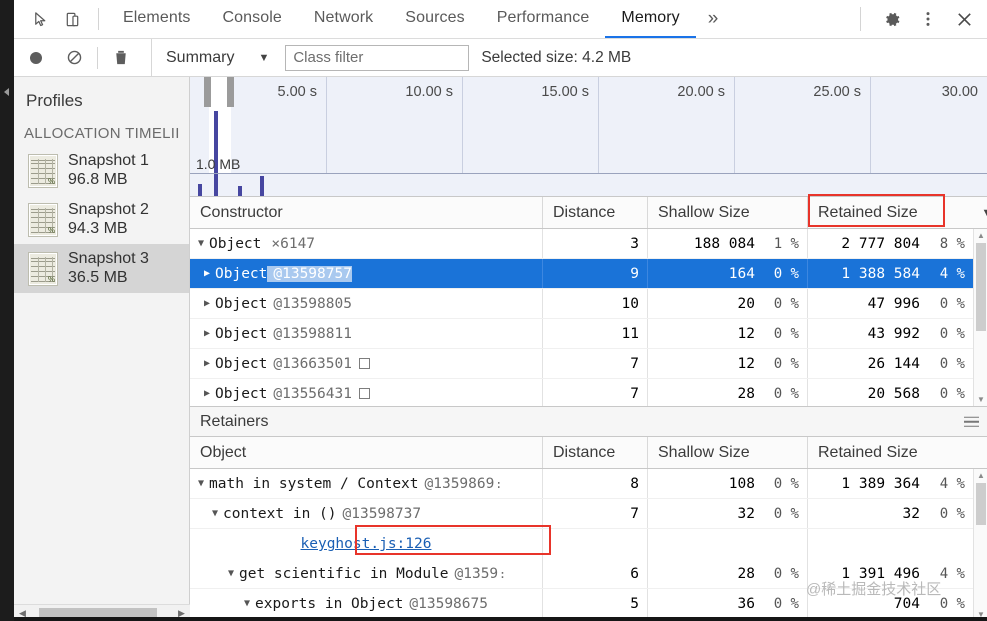 The height and width of the screenshot is (621, 987). What do you see at coordinates (595, 603) in the screenshot?
I see `cell-distance: 5` at bounding box center [595, 603].